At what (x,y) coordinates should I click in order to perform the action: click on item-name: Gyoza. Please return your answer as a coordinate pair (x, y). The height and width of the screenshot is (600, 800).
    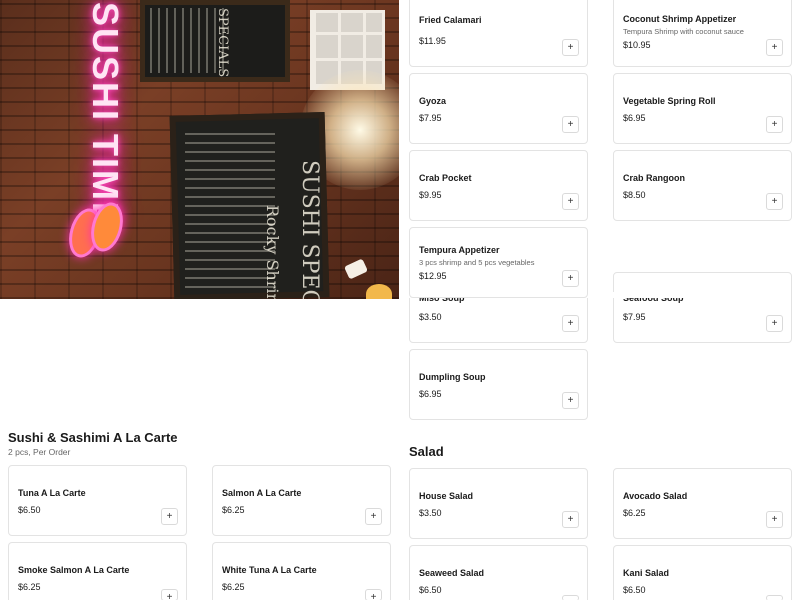
    Looking at the image, I should click on (433, 101).